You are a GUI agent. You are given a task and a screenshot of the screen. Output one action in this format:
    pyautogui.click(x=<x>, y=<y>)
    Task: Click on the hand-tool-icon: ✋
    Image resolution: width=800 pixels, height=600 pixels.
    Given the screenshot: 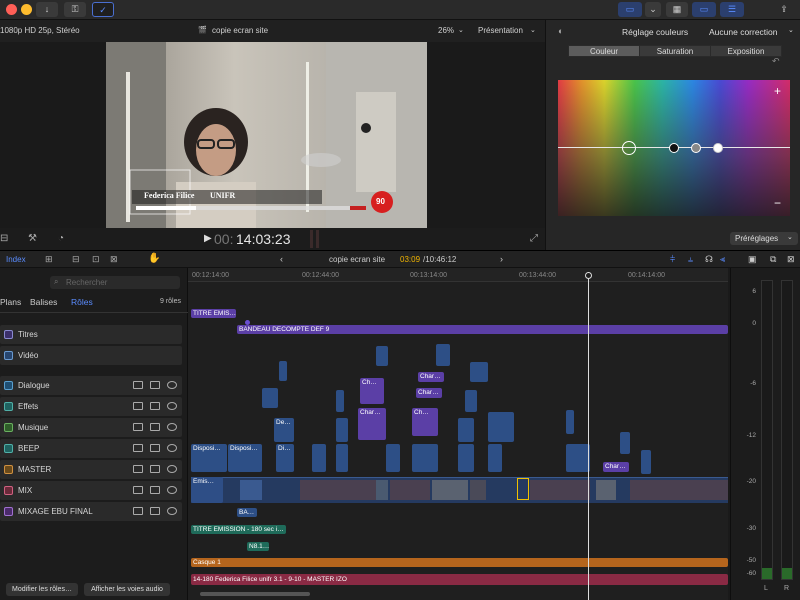 What is the action you would take?
    pyautogui.click(x=154, y=258)
    